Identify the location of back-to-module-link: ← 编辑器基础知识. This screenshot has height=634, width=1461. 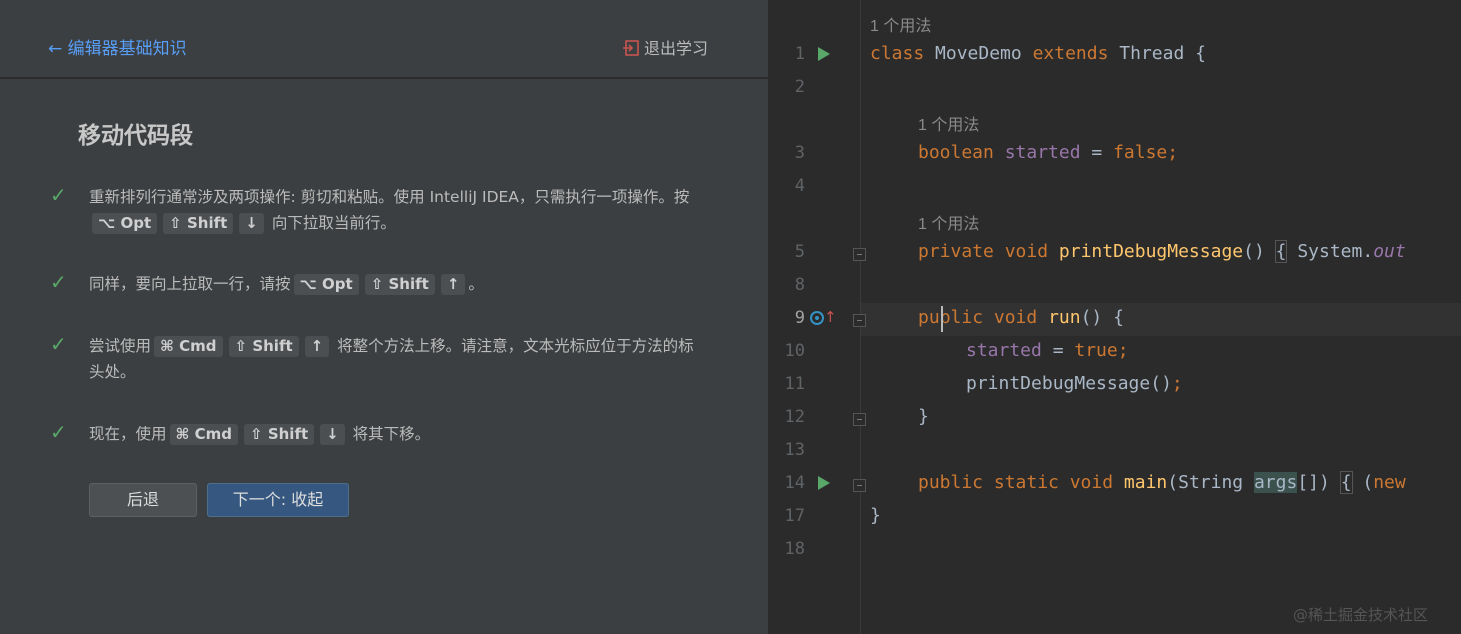
(117, 46).